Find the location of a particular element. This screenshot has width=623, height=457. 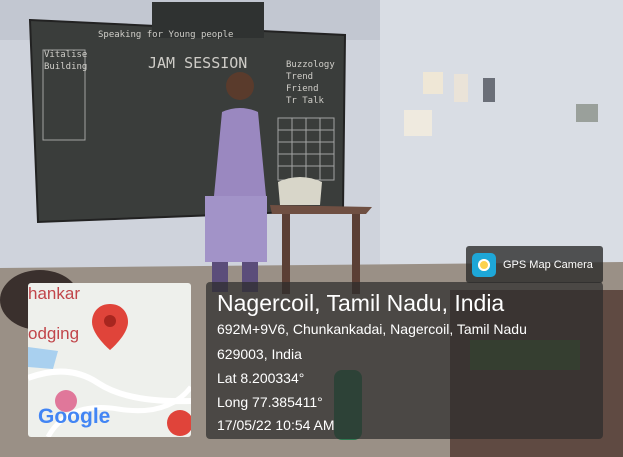

location-pin-icon is located at coordinates (110, 327).